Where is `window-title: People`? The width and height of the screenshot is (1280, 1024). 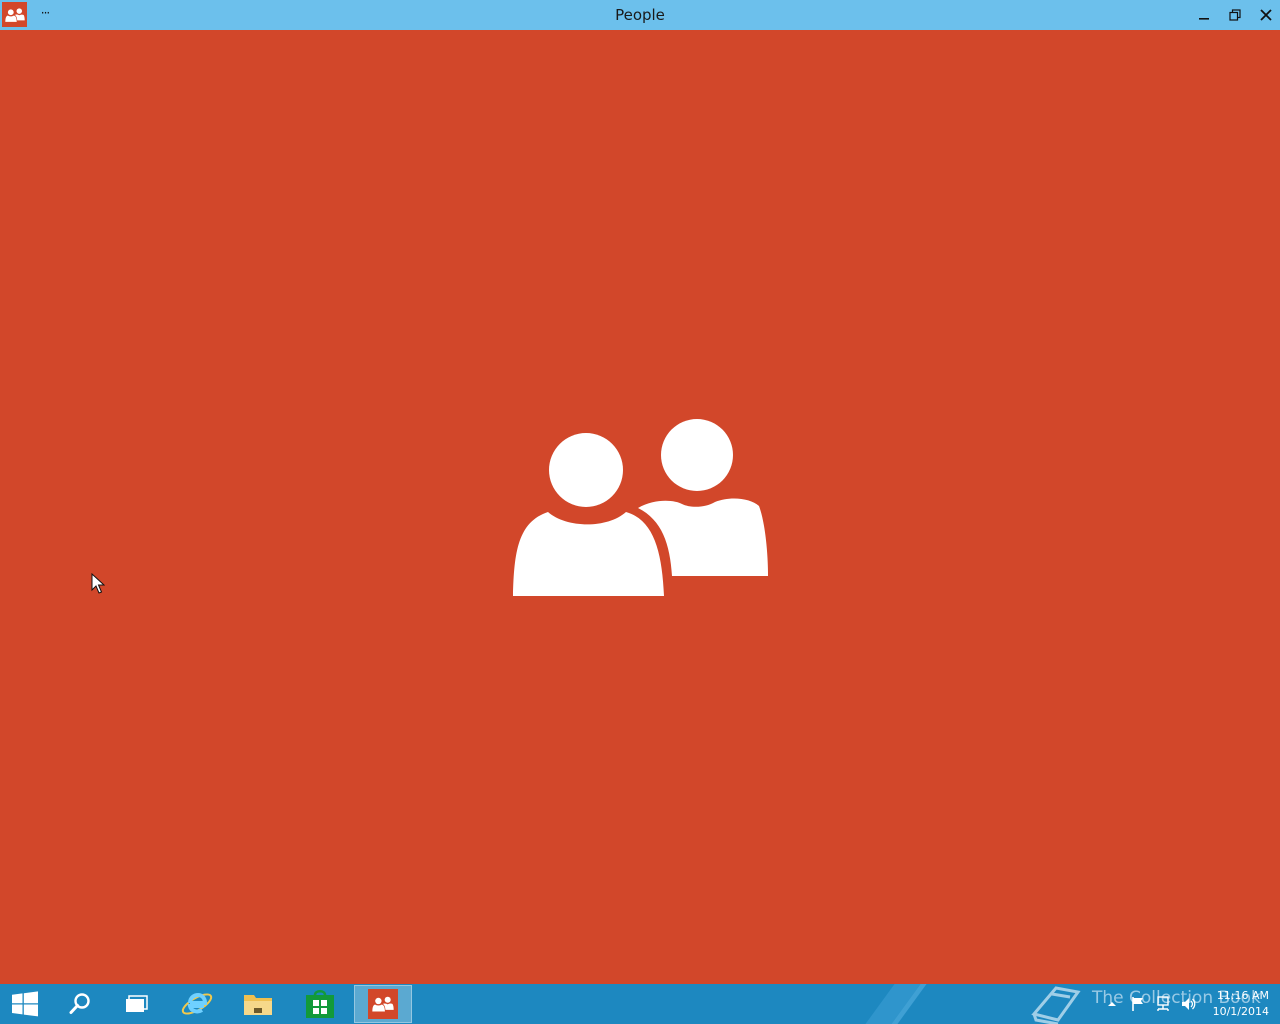
window-title: People is located at coordinates (640, 15).